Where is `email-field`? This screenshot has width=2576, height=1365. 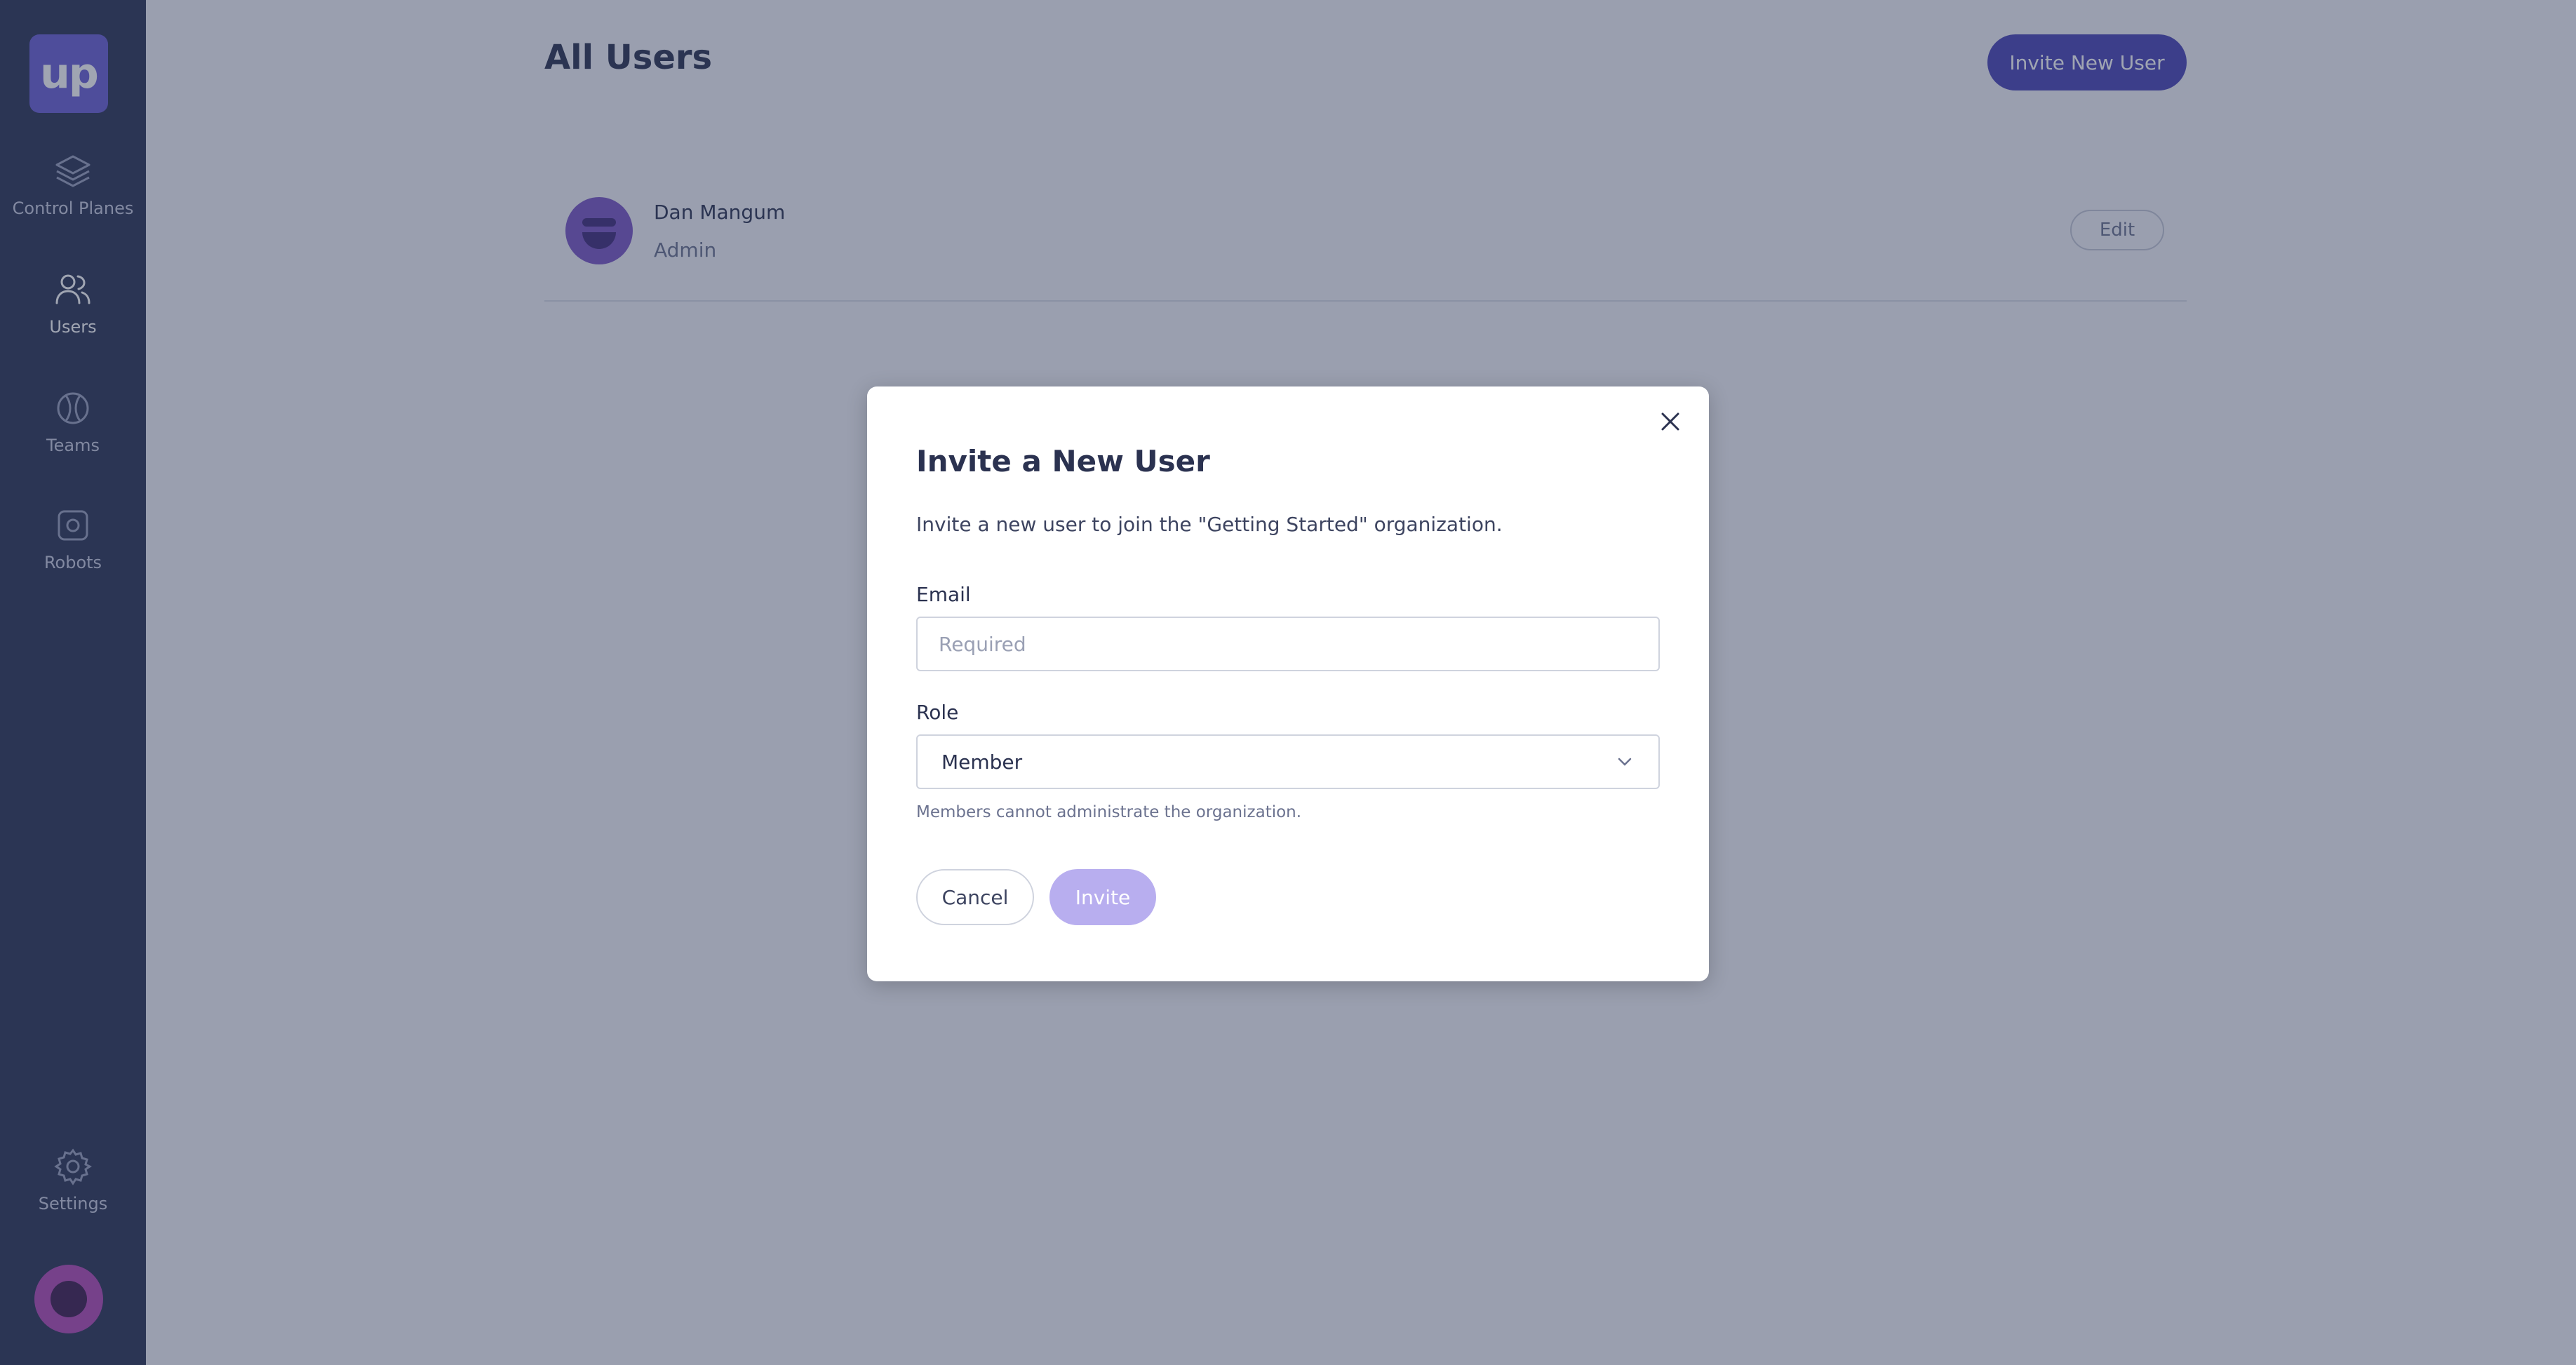
email-field is located at coordinates (1288, 644).